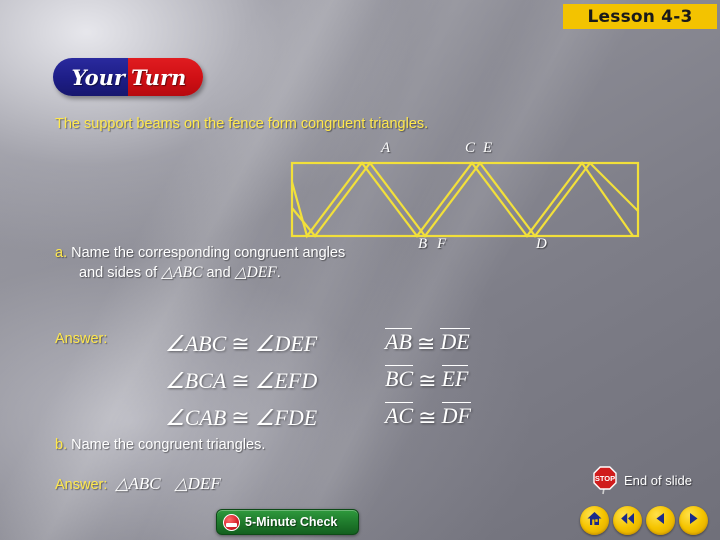 This screenshot has width=720, height=540. I want to click on angle-row-1-right: ∠DEF, so click(286, 343).